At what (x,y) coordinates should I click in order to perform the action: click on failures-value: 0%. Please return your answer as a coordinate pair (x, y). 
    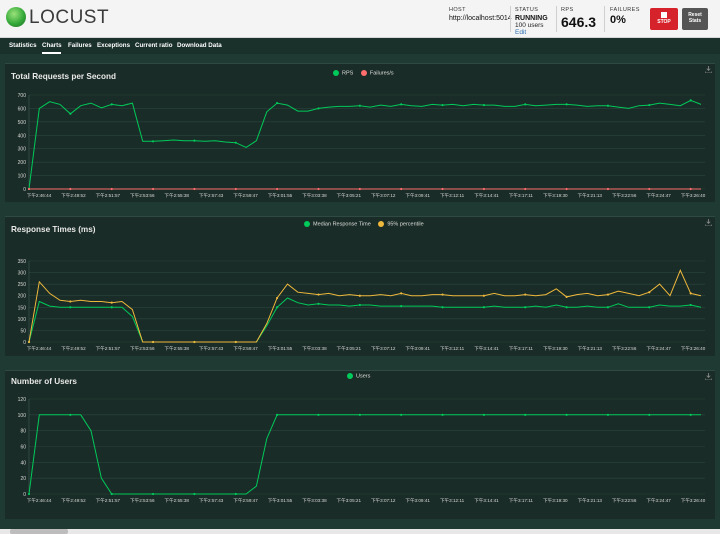
    Looking at the image, I should click on (618, 20).